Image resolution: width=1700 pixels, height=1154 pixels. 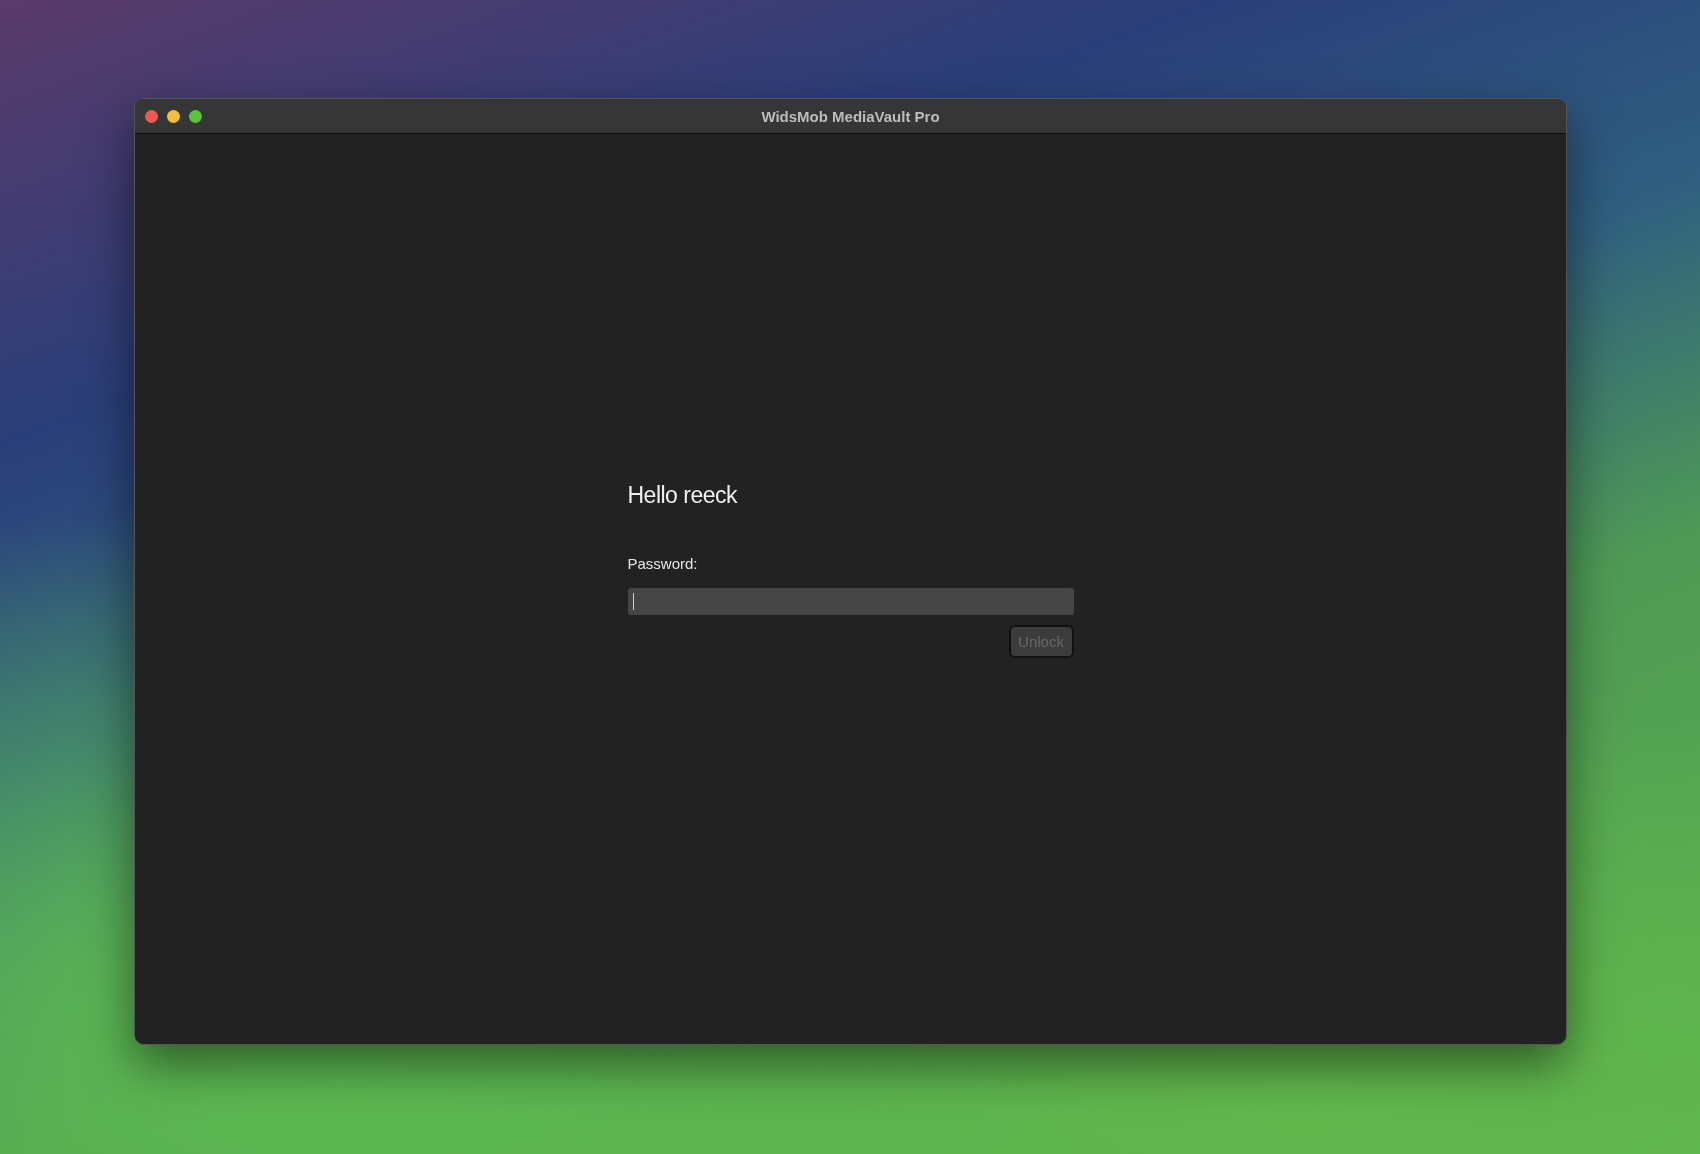 I want to click on zoom-button, so click(x=195, y=116).